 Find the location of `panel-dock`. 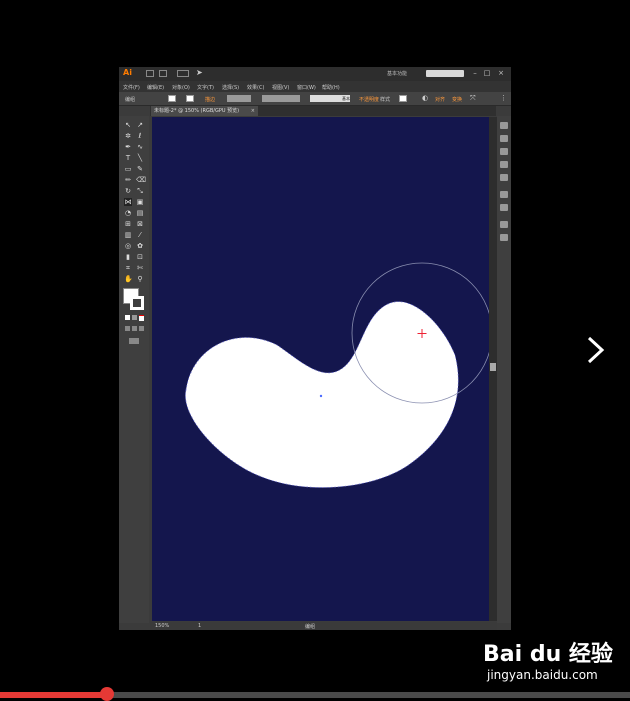

panel-dock is located at coordinates (504, 369).